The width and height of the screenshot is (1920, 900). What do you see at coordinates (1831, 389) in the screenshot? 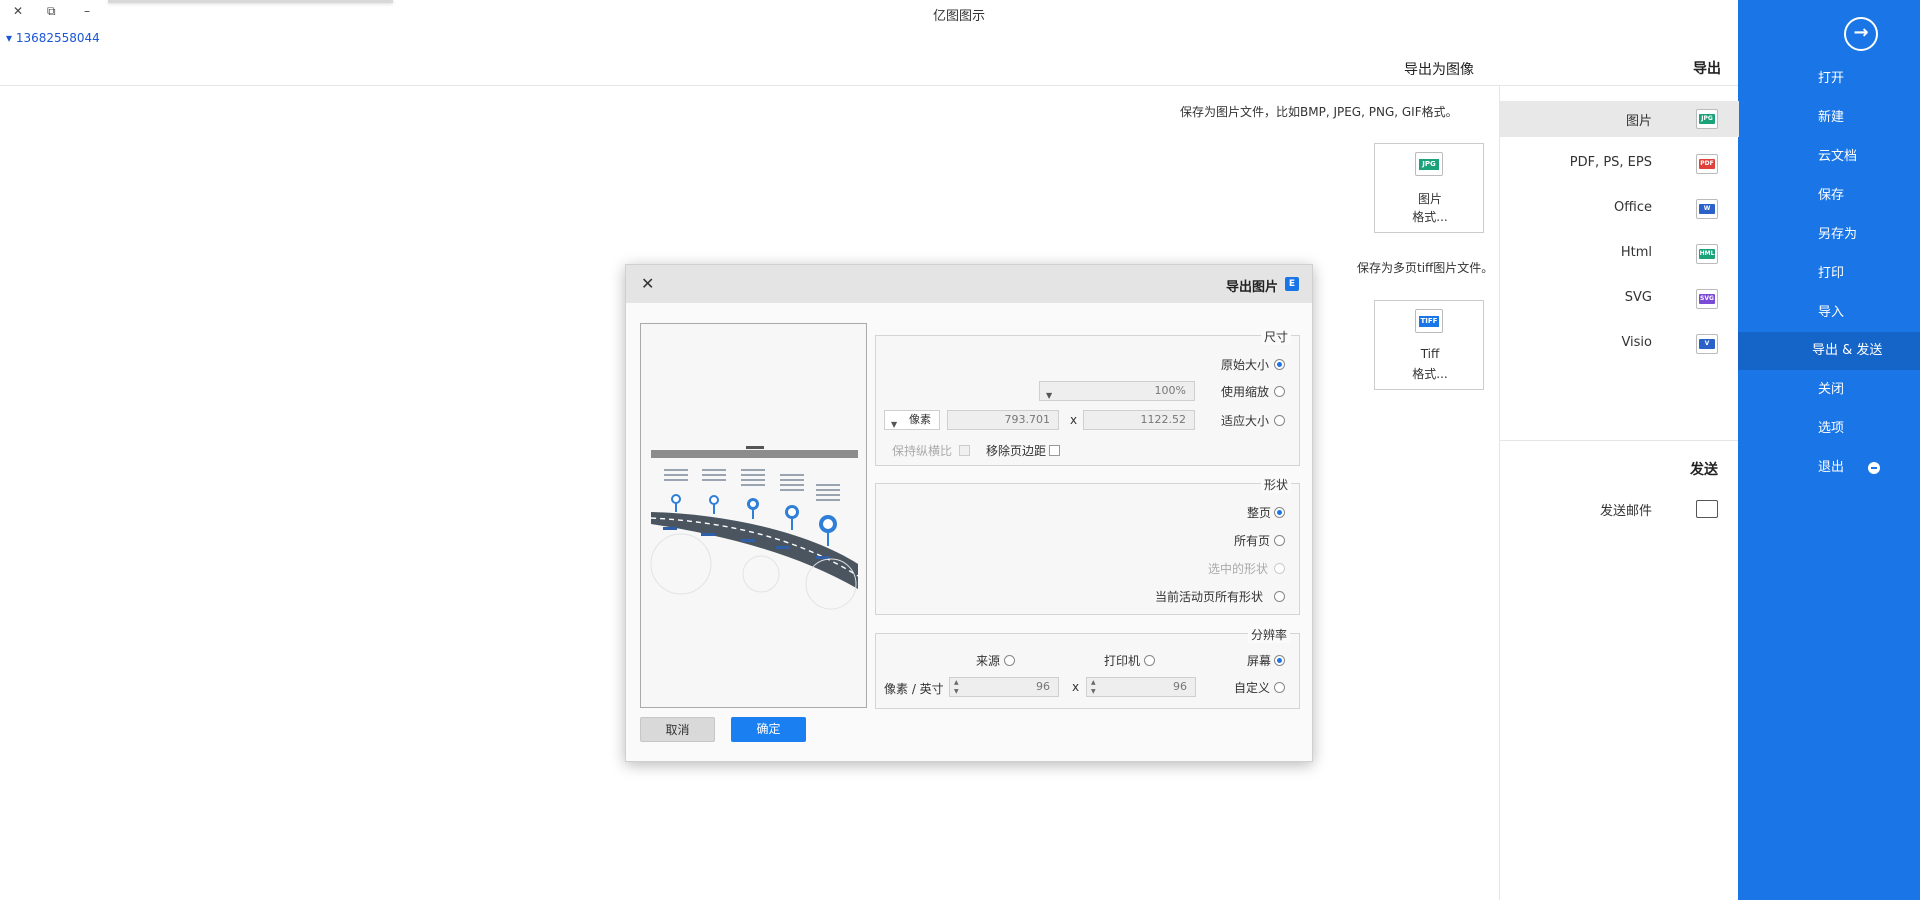
I see `sidebar-item-label: 关闭` at bounding box center [1831, 389].